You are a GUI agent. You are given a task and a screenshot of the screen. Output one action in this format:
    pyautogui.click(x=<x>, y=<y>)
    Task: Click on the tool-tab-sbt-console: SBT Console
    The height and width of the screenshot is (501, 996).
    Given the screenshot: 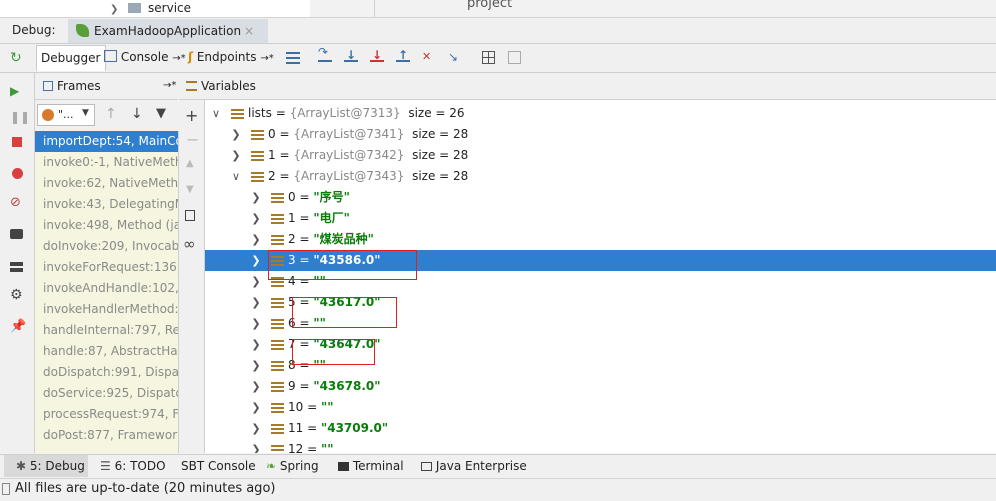 What is the action you would take?
    pyautogui.click(x=218, y=466)
    